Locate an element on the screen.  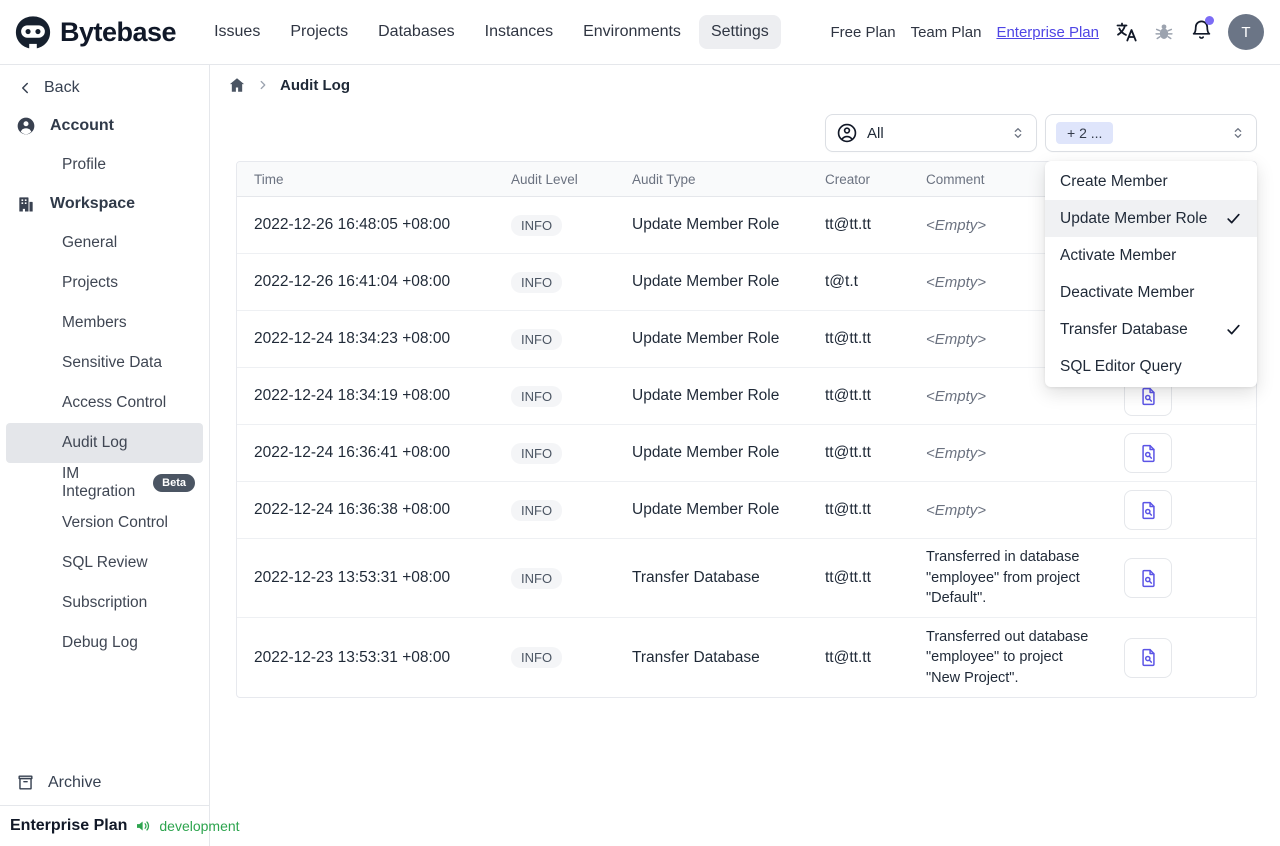
menu-item-deactivate-member: Deactivate Member is located at coordinates (1151, 292).